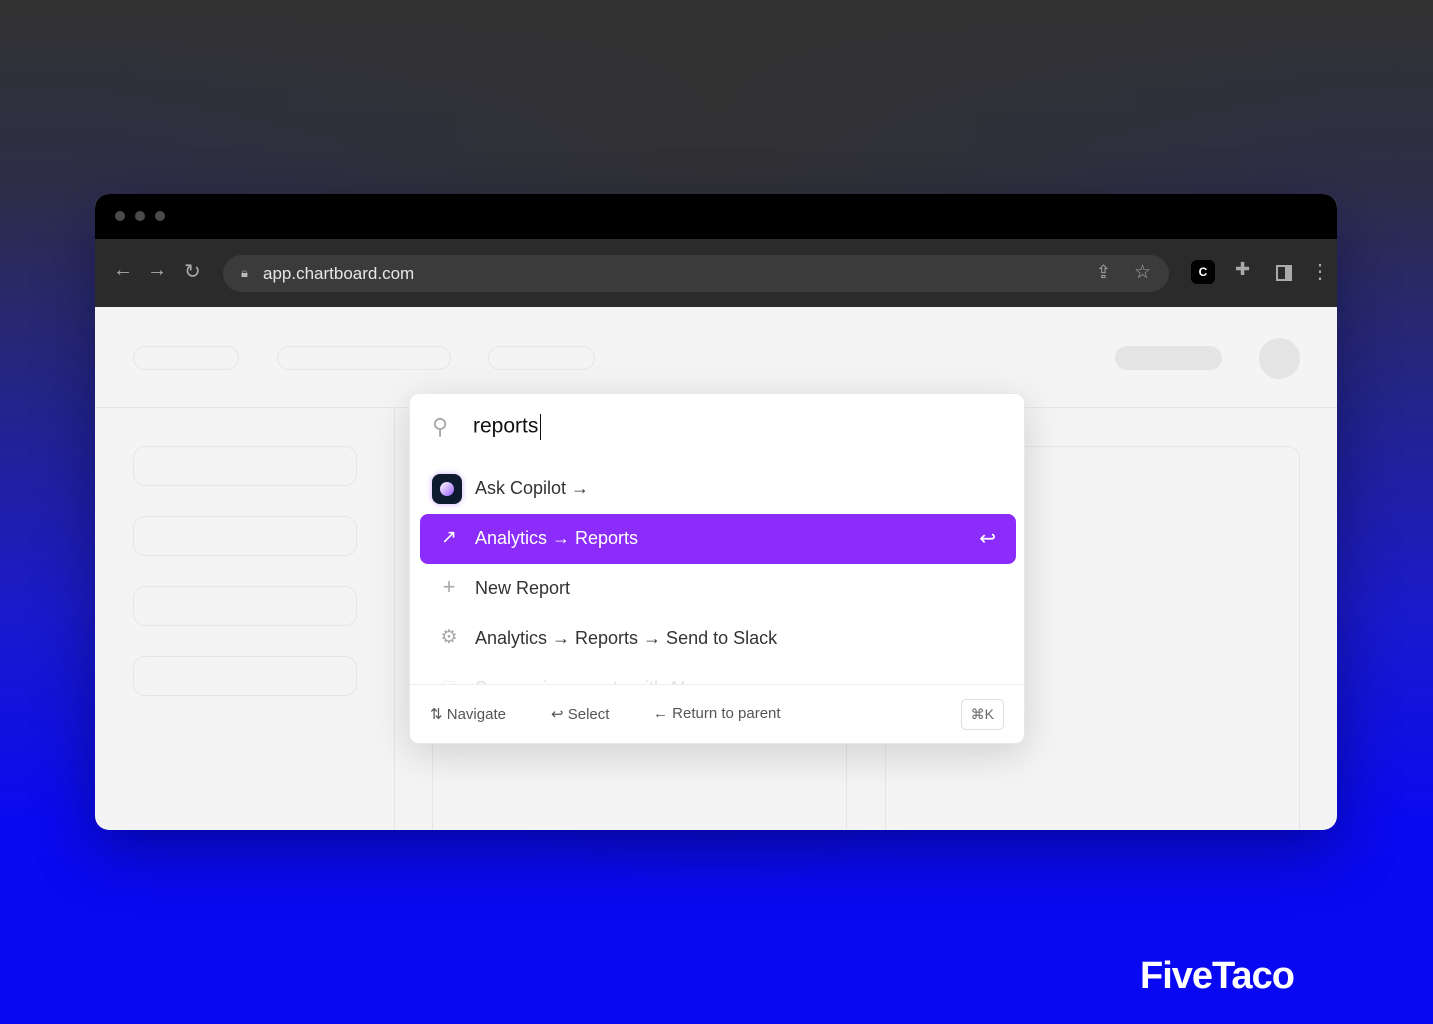 The width and height of the screenshot is (1433, 1024). Describe the element at coordinates (449, 586) in the screenshot. I see `plus-icon: +` at that location.